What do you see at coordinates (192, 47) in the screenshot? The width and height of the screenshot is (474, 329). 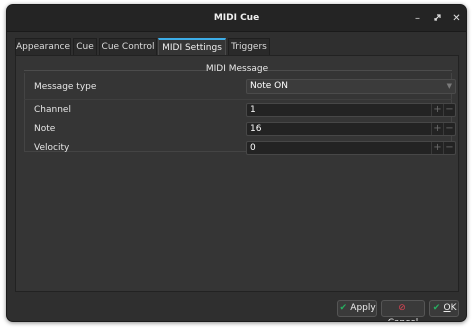 I see `tab-midi-settings: MIDI Settings` at bounding box center [192, 47].